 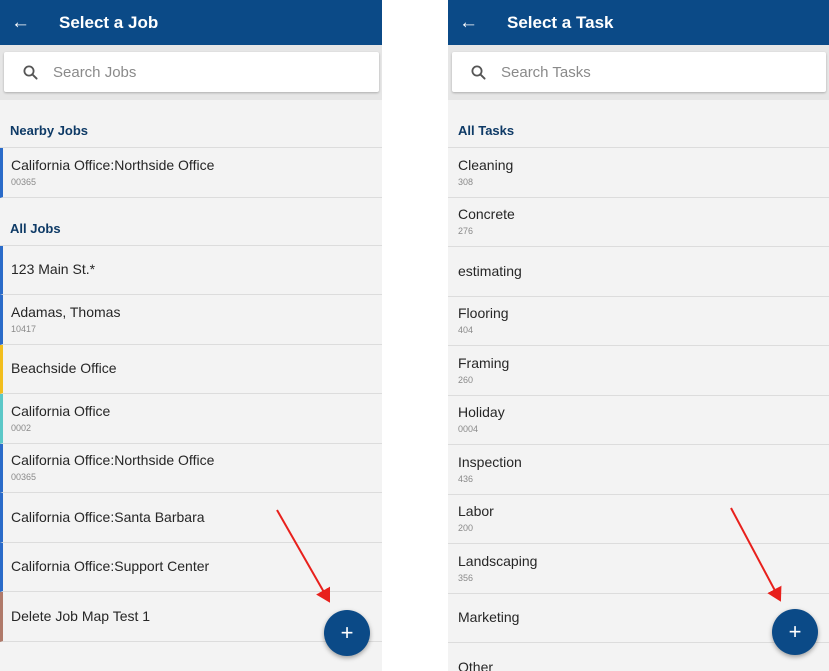 What do you see at coordinates (466, 379) in the screenshot?
I see `list-item-code: 260` at bounding box center [466, 379].